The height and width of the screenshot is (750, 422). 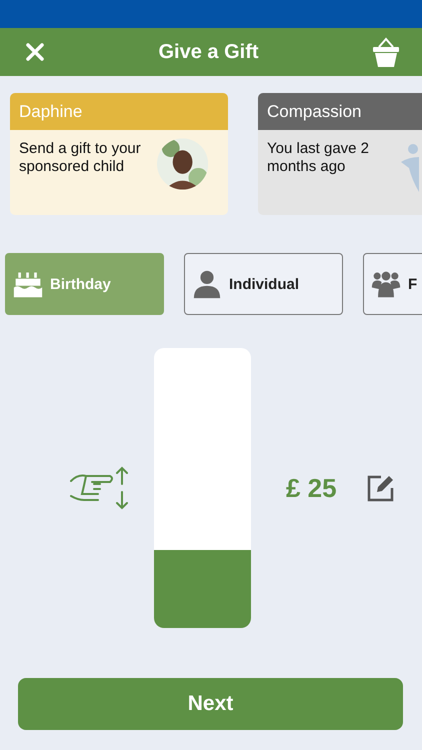 I want to click on sponsor-card: Compassion You last gave 2 months ago, so click(x=340, y=154).